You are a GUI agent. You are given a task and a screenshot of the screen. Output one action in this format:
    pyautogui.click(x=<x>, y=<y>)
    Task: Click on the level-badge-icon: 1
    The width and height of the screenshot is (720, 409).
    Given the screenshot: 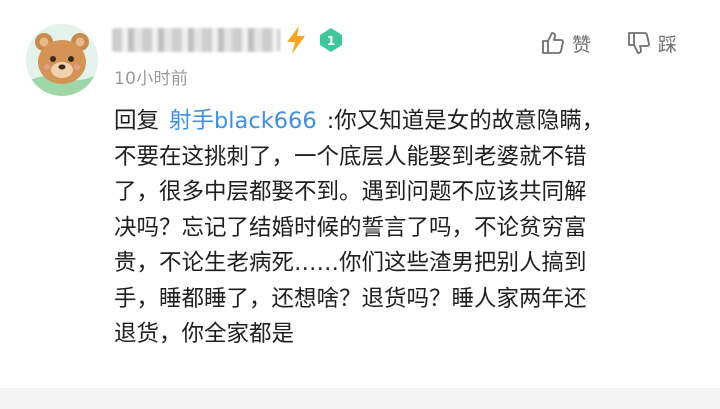 What is the action you would take?
    pyautogui.click(x=331, y=40)
    